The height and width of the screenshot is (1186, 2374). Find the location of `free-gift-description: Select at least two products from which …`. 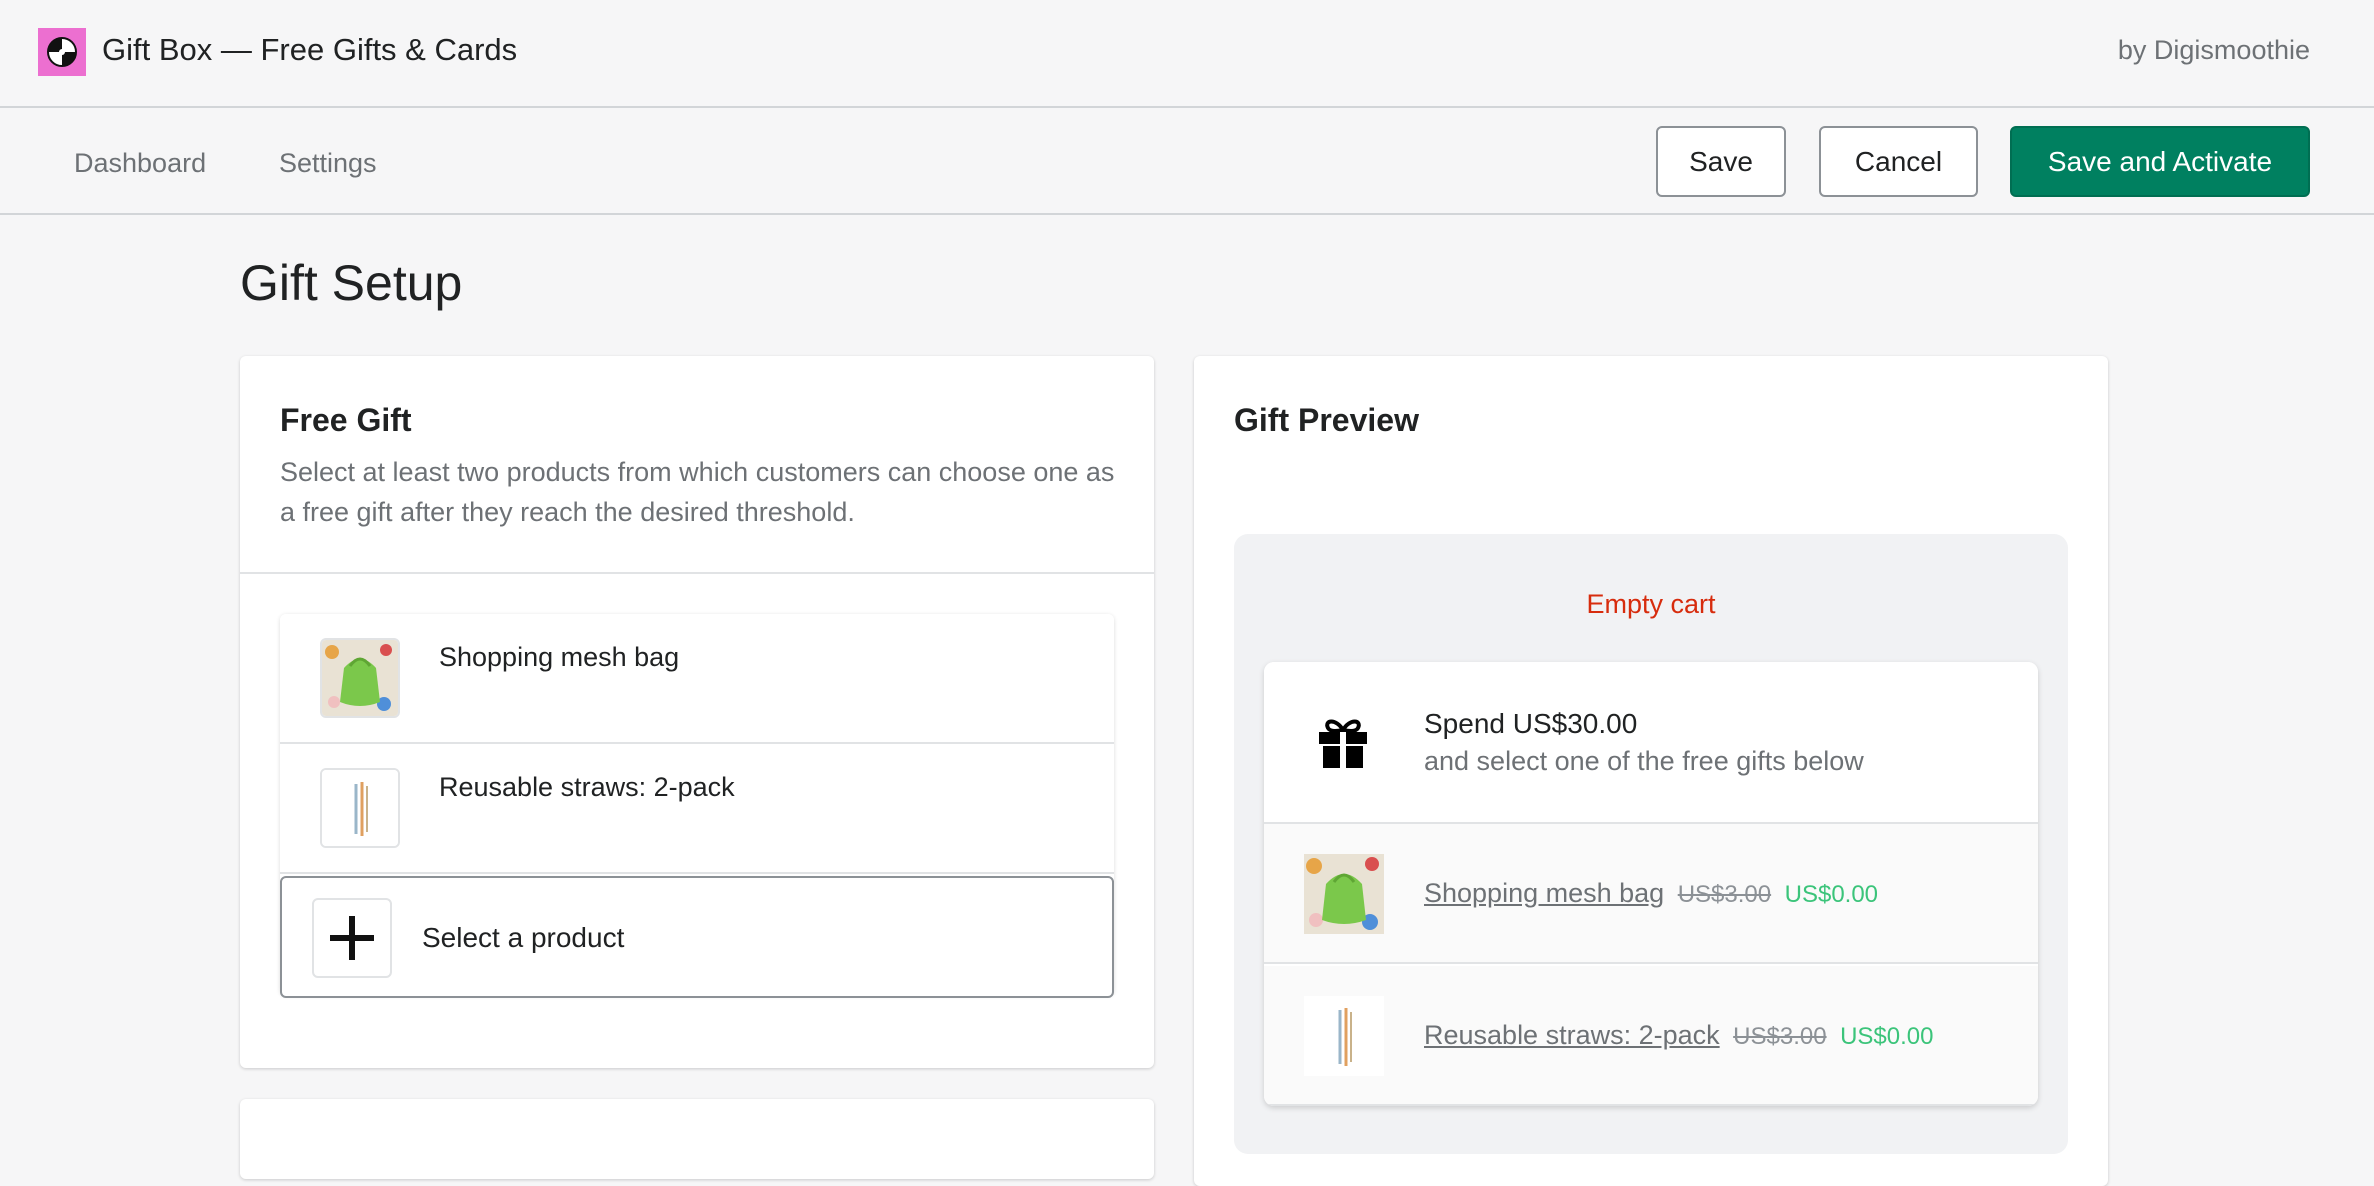

free-gift-description: Select at least two products from which … is located at coordinates (697, 492).